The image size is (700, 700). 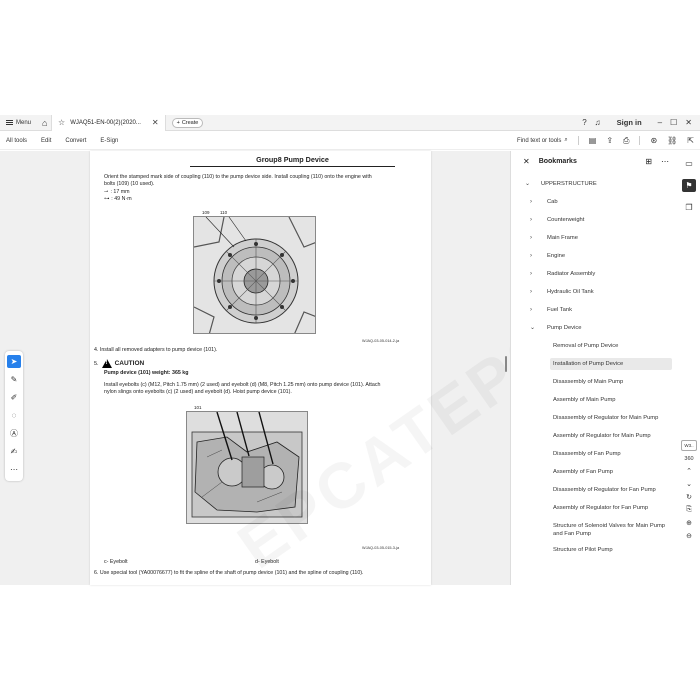 I want to click on comments-icon: ▭, so click(x=689, y=163).